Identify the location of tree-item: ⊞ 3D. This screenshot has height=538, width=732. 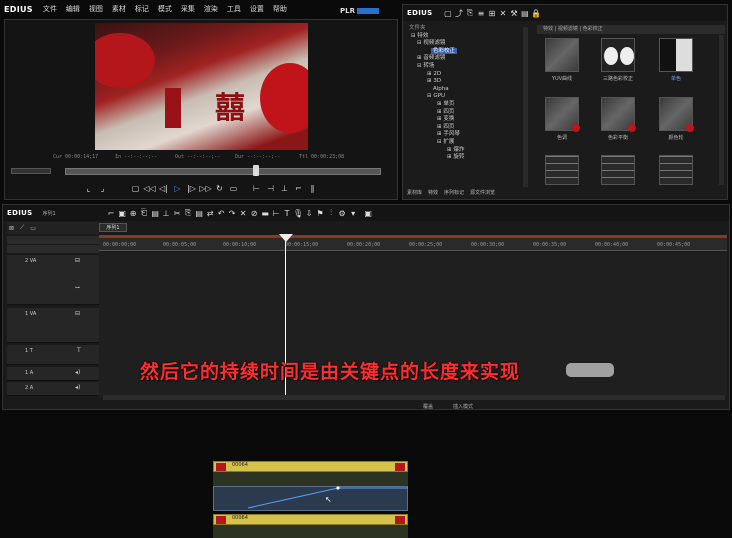
(469, 82).